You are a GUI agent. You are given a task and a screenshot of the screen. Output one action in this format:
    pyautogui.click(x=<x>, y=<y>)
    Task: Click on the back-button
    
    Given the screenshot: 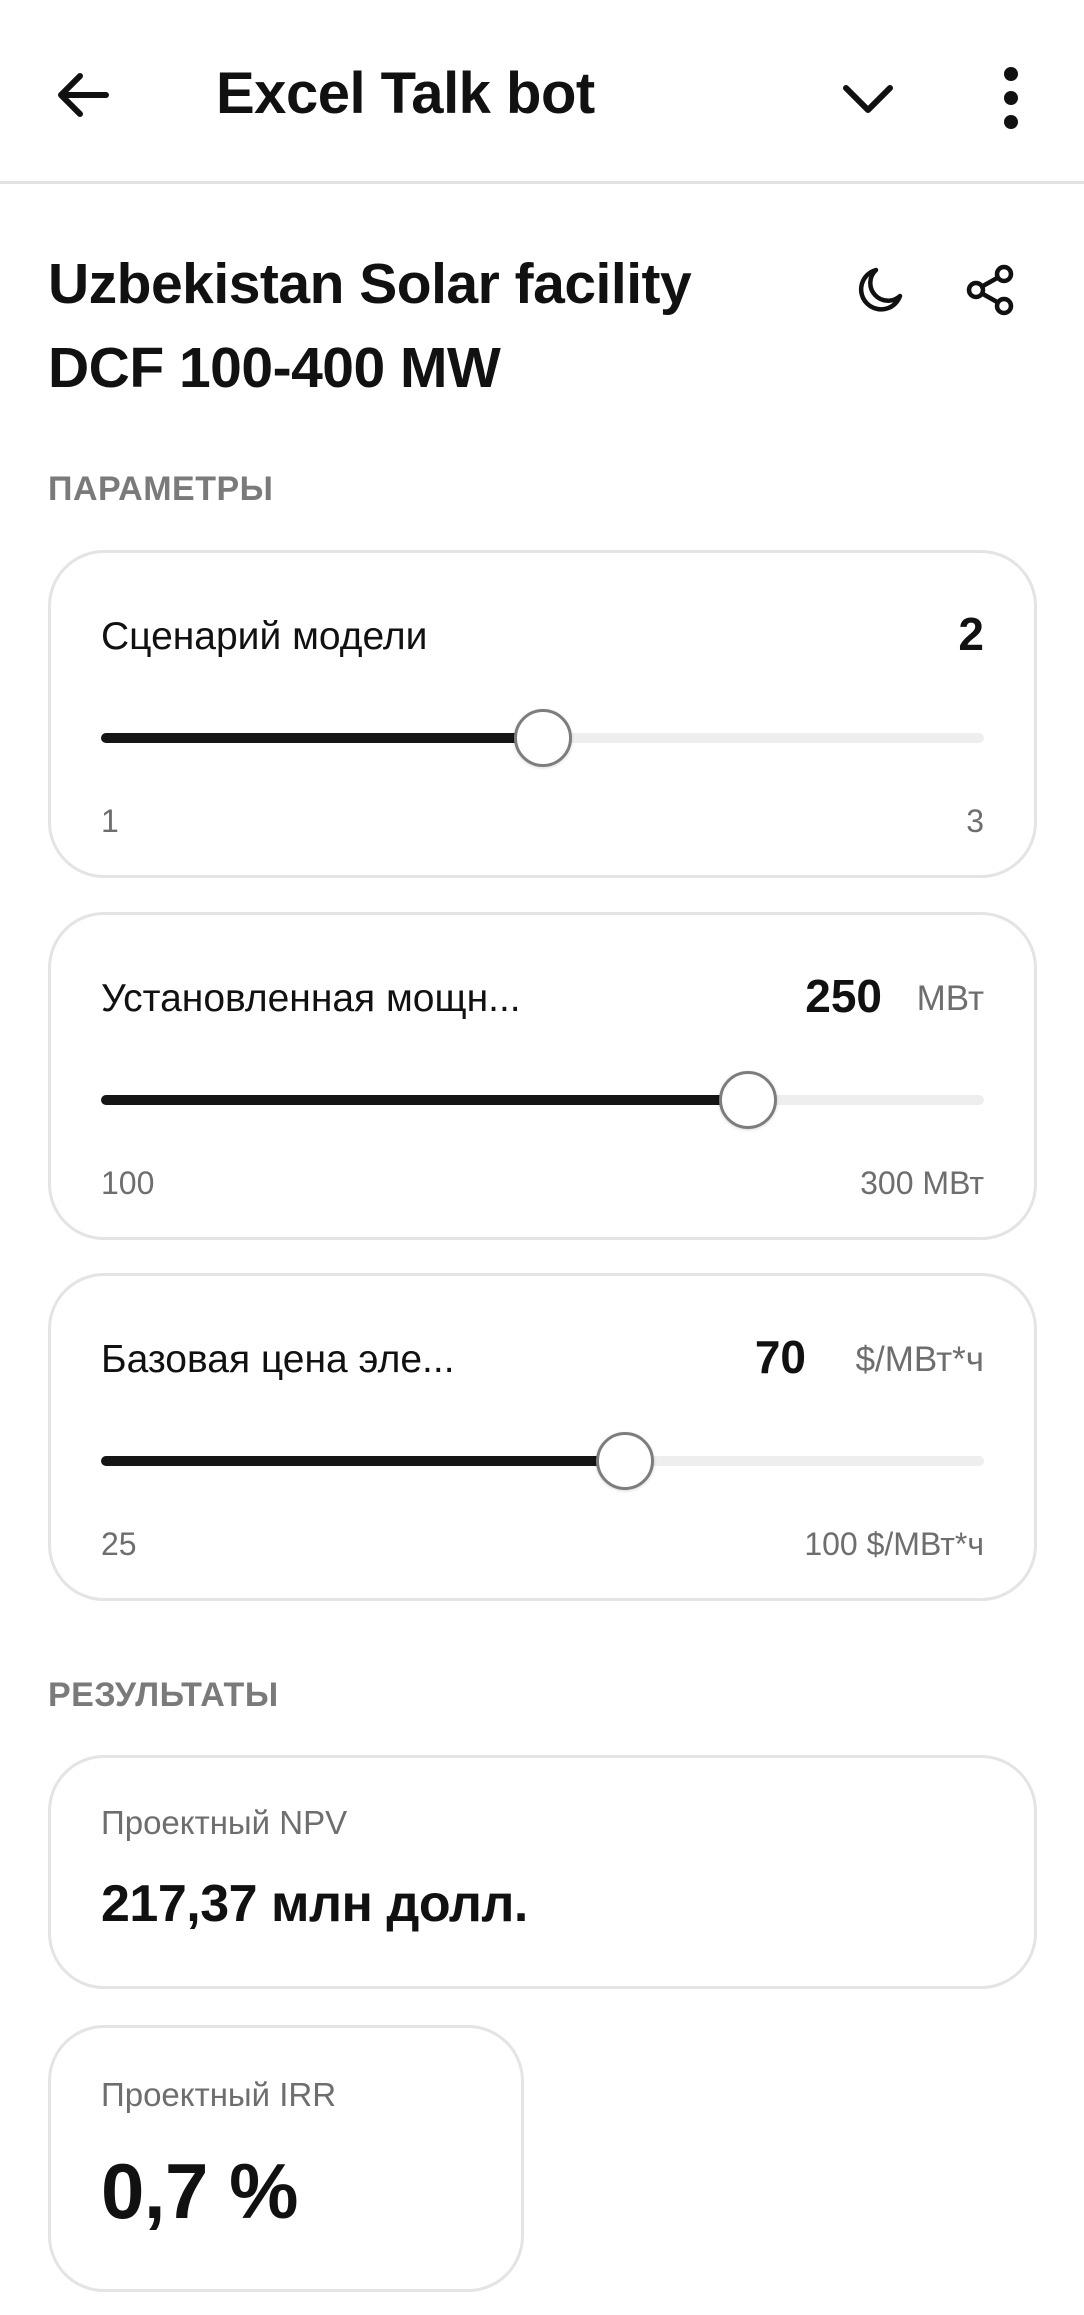 What is the action you would take?
    pyautogui.click(x=83, y=95)
    